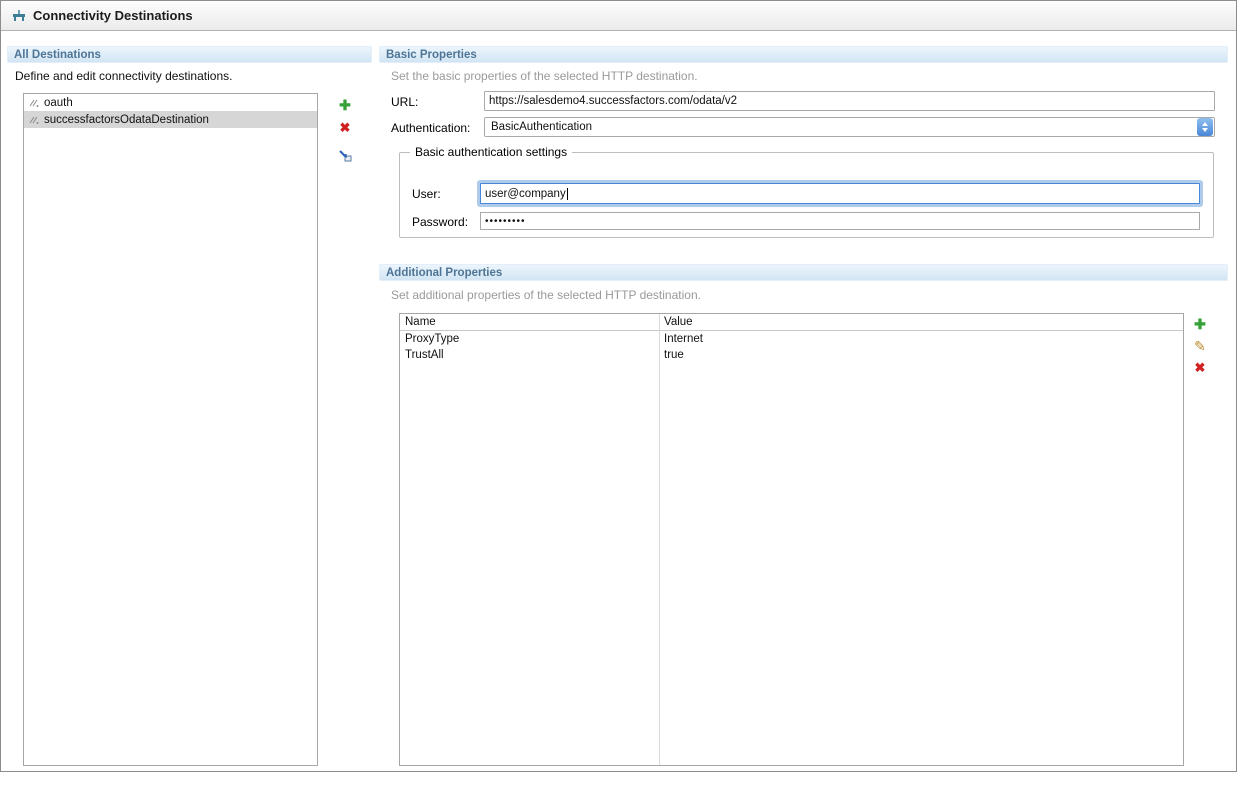  What do you see at coordinates (491, 152) in the screenshot?
I see `basic-auth-group-title: Basic authentication settings` at bounding box center [491, 152].